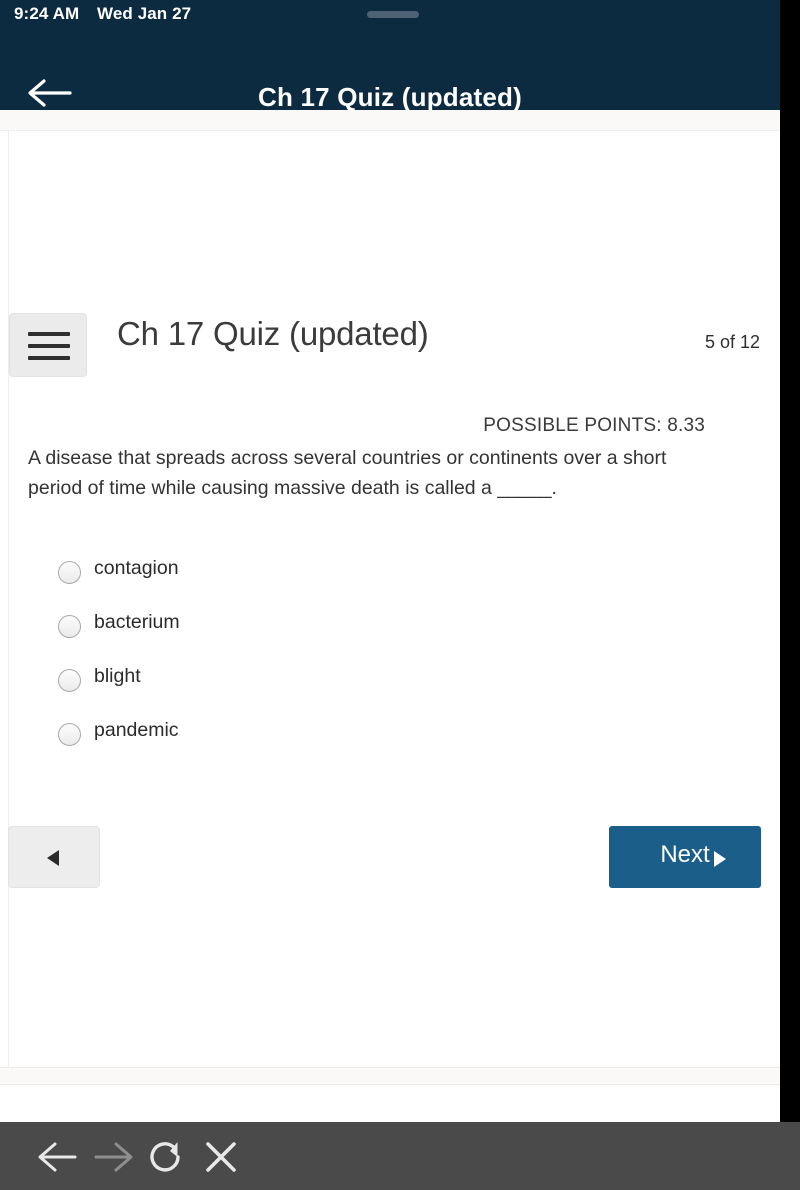 This screenshot has width=800, height=1190. Describe the element at coordinates (594, 425) in the screenshot. I see `possible-points-label: POSSIBLE POINTS: 8.33` at that location.